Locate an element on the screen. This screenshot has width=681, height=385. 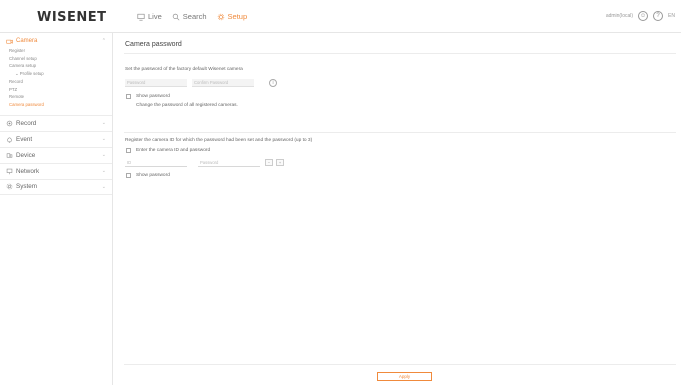
sidebar-item-camera-password: Camera password is located at coordinates (56, 105).